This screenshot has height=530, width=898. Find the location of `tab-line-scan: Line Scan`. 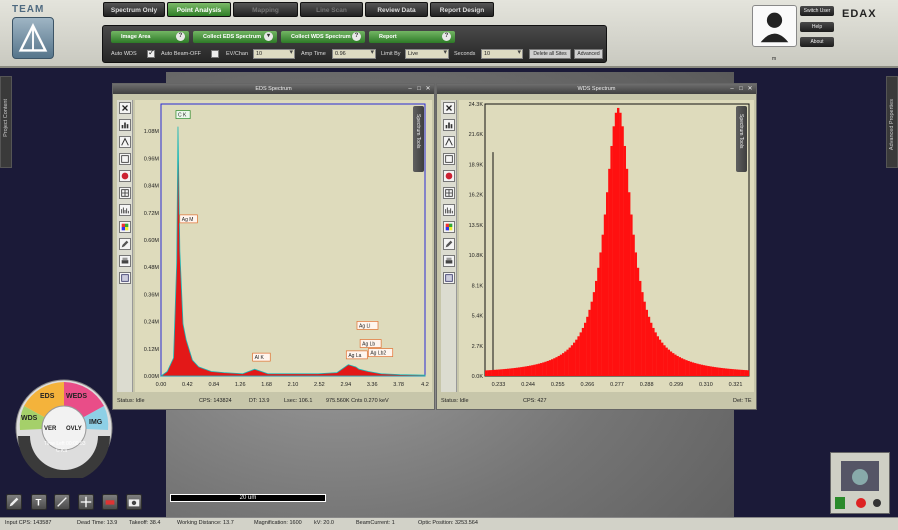

tab-line-scan: Line Scan is located at coordinates (331, 9).